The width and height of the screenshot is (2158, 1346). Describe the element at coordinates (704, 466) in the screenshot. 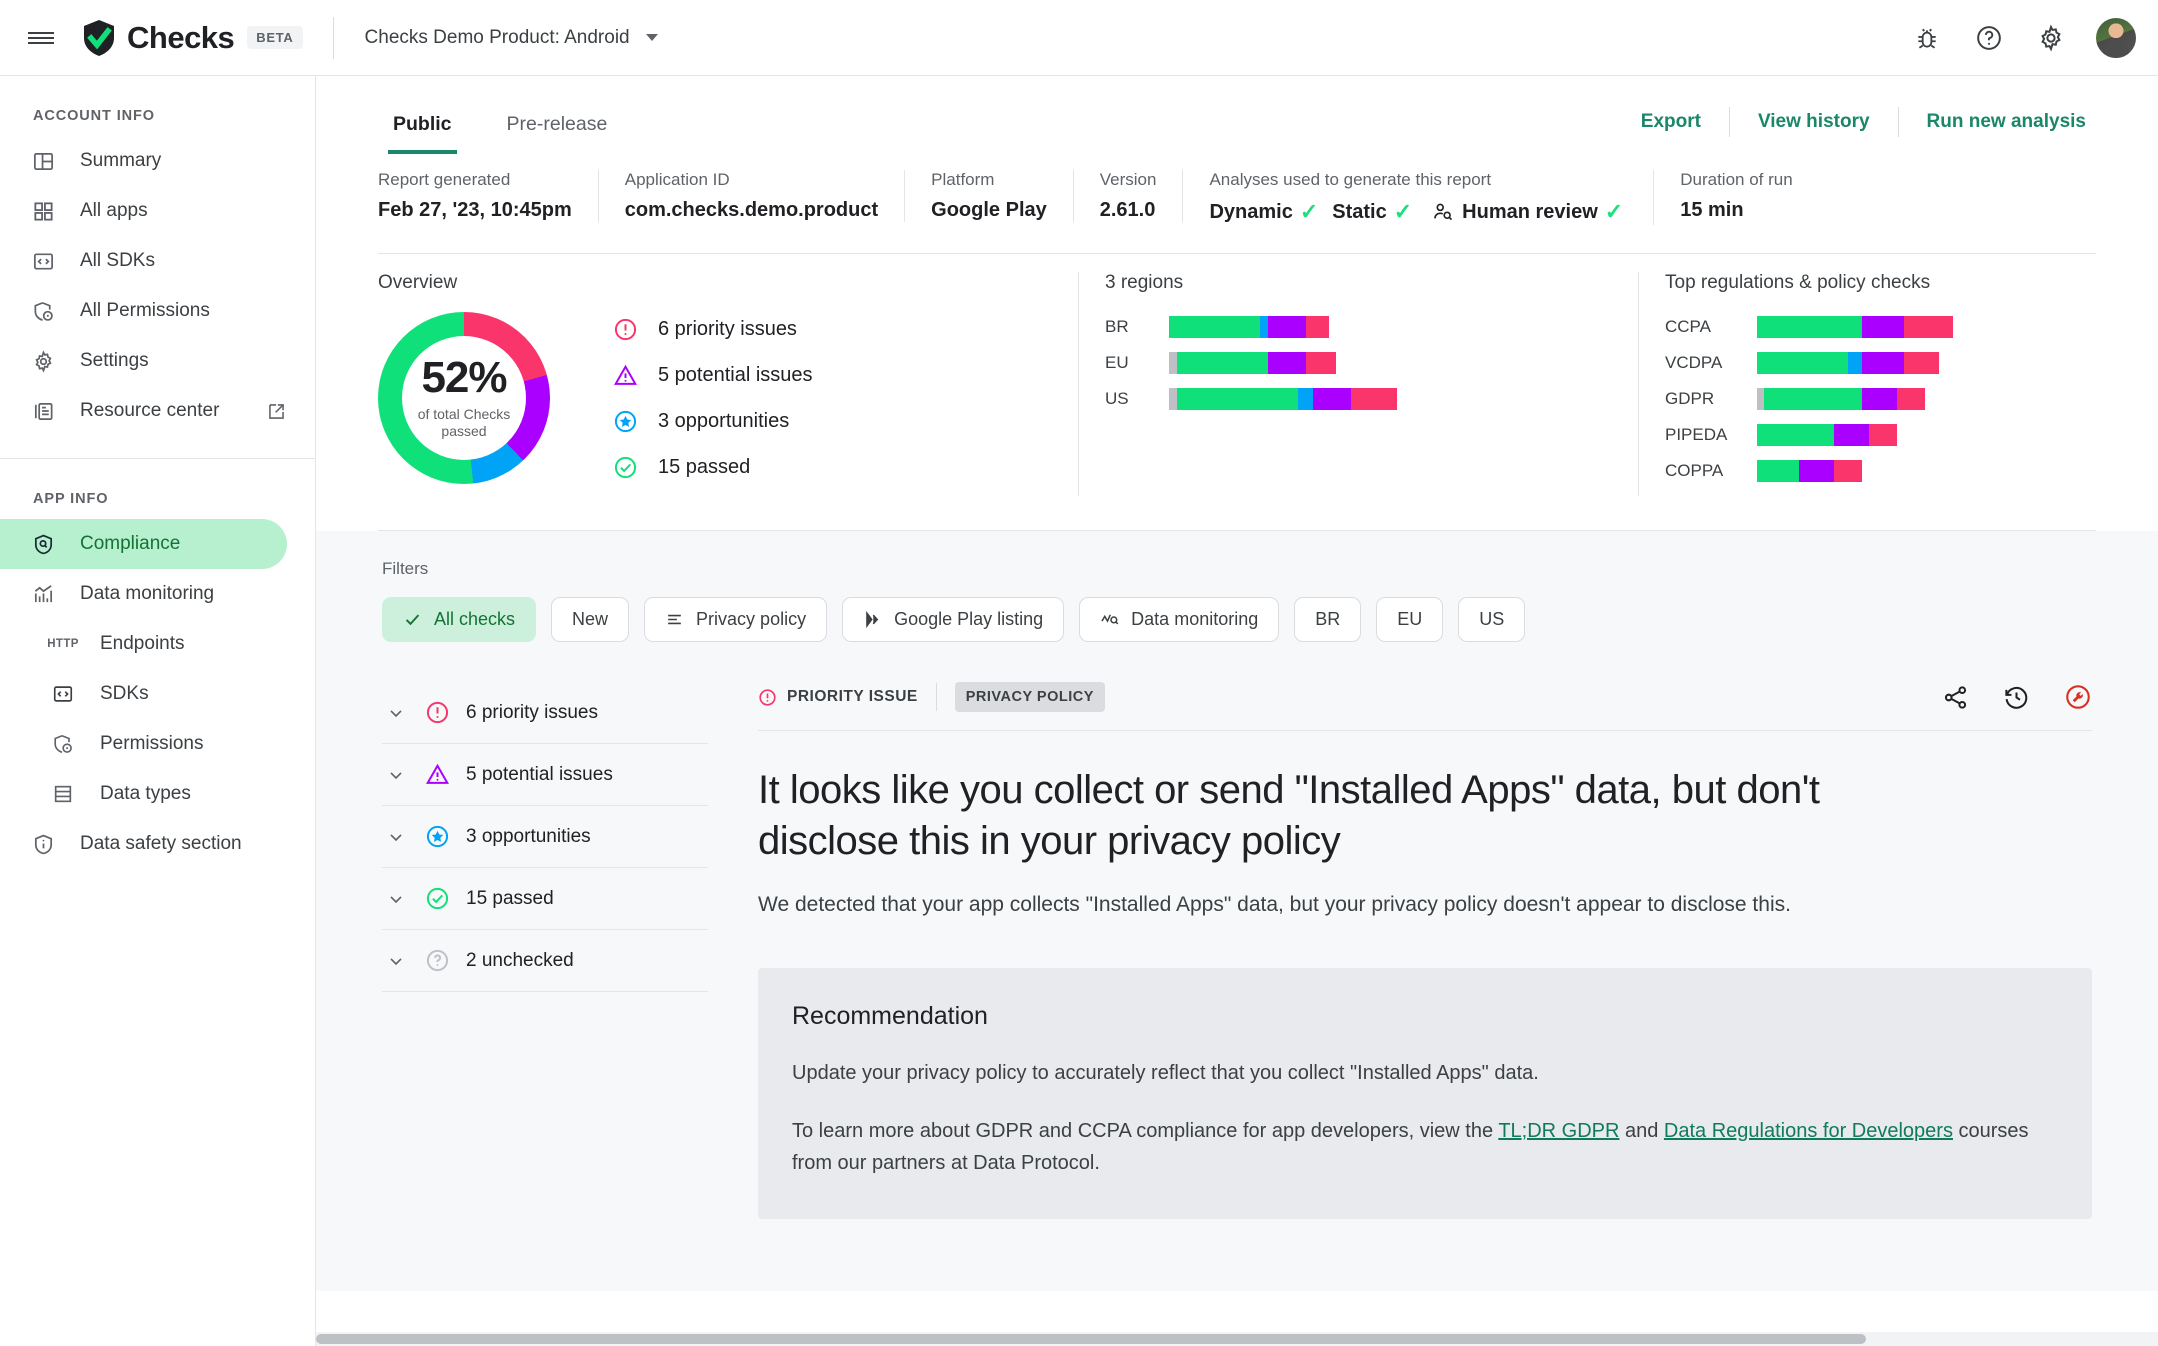

I see `legend-label: 15 passed` at that location.